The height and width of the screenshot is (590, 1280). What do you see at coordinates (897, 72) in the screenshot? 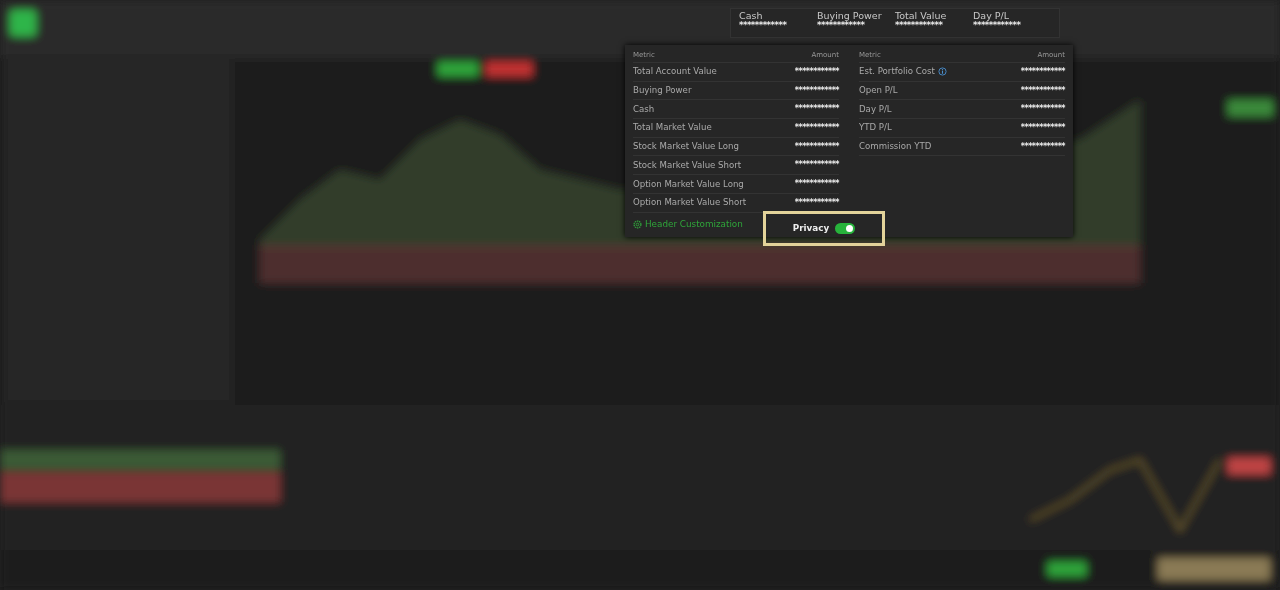
I see `metric-label: Est. Portfolio Cost` at bounding box center [897, 72].